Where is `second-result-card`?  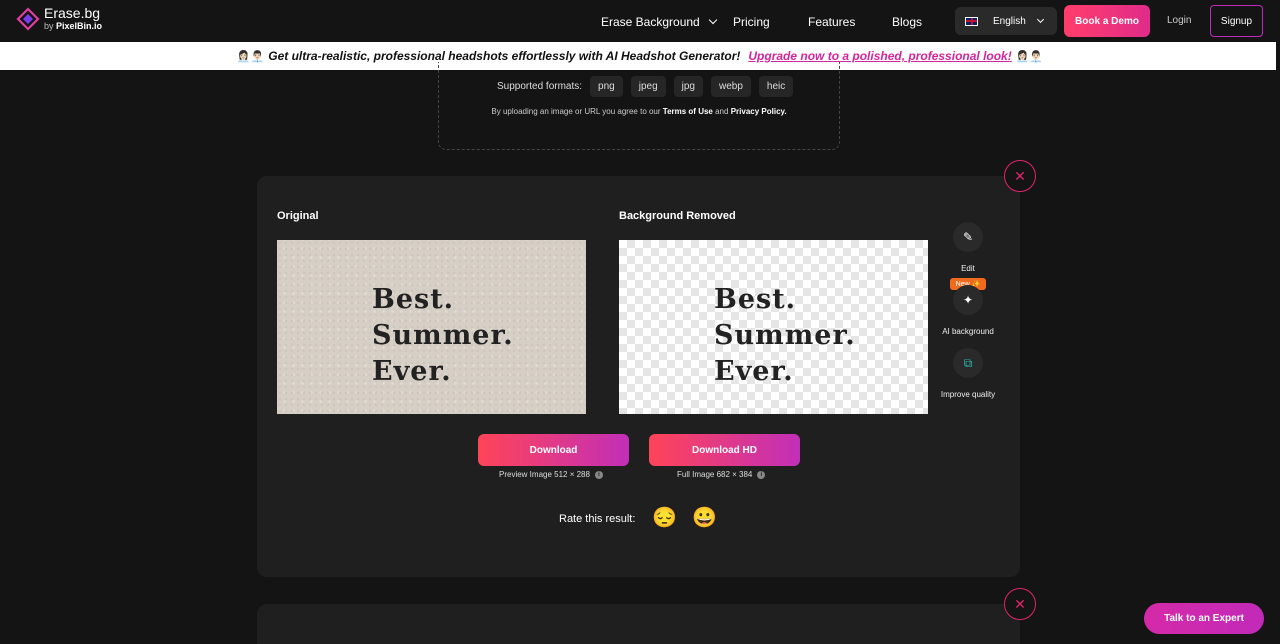
second-result-card is located at coordinates (638, 624).